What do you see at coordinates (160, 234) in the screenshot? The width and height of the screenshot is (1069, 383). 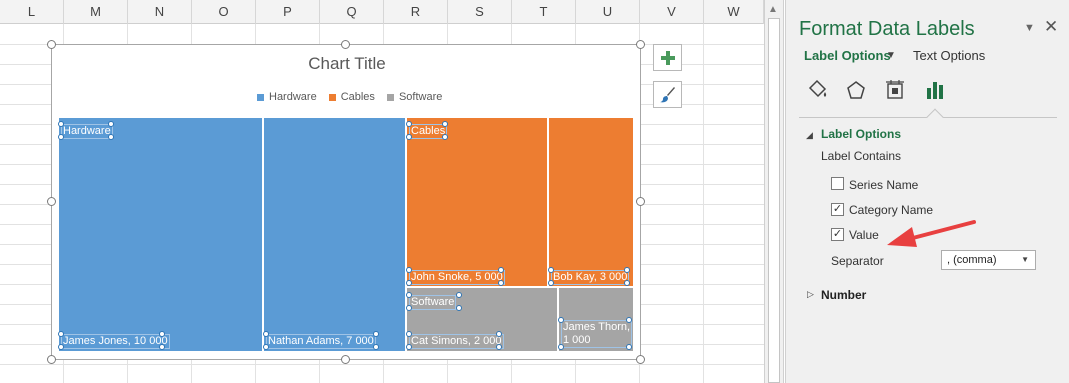 I see `treemap-tile-james-jones` at bounding box center [160, 234].